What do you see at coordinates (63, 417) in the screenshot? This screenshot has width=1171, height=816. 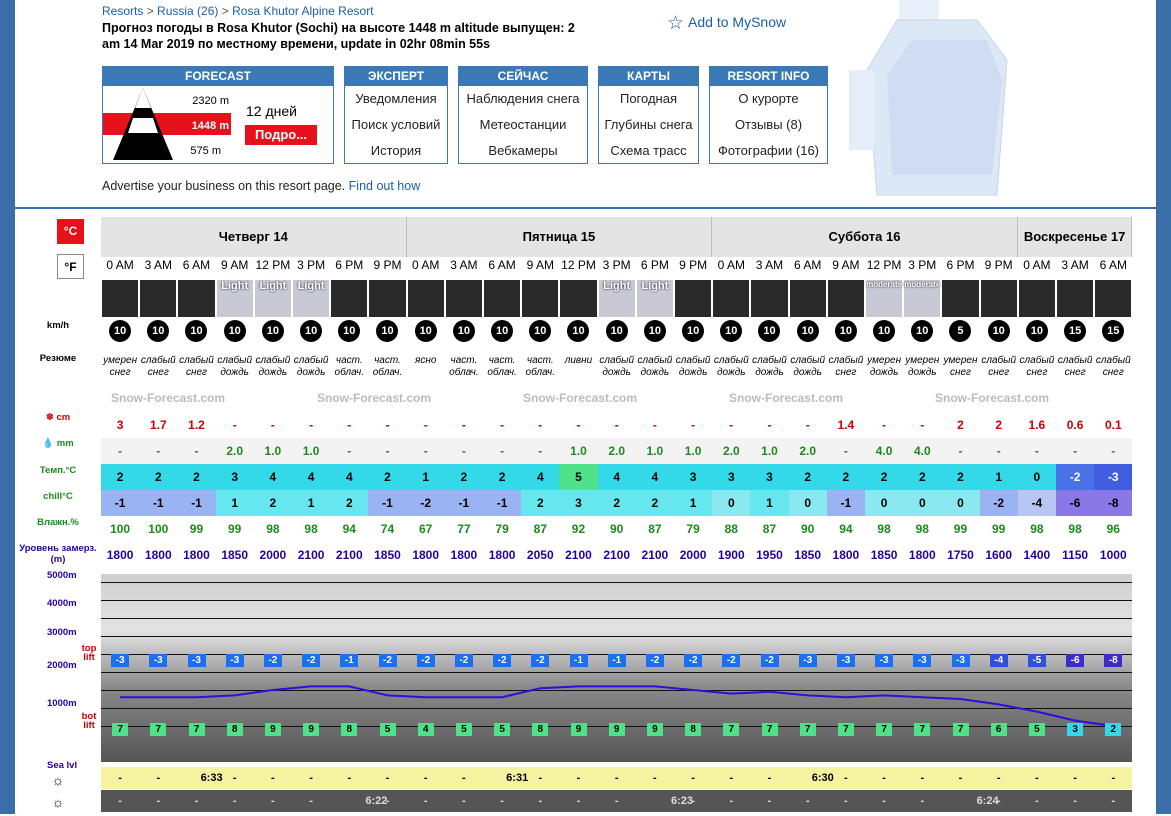 I see `snow-unit: cm` at bounding box center [63, 417].